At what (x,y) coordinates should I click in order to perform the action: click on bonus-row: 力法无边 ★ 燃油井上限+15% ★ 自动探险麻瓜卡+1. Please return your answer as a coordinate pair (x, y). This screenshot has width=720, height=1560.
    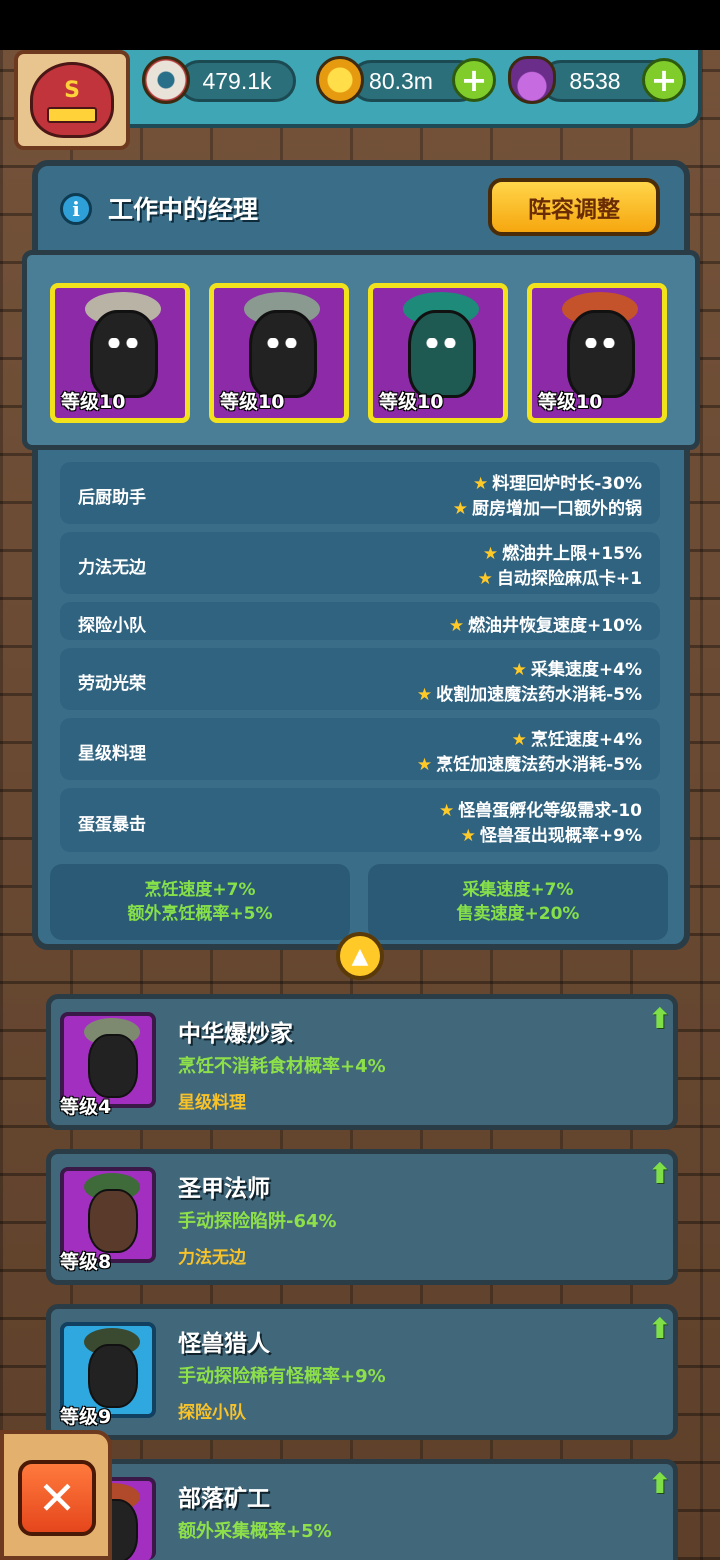
    Looking at the image, I should click on (360, 563).